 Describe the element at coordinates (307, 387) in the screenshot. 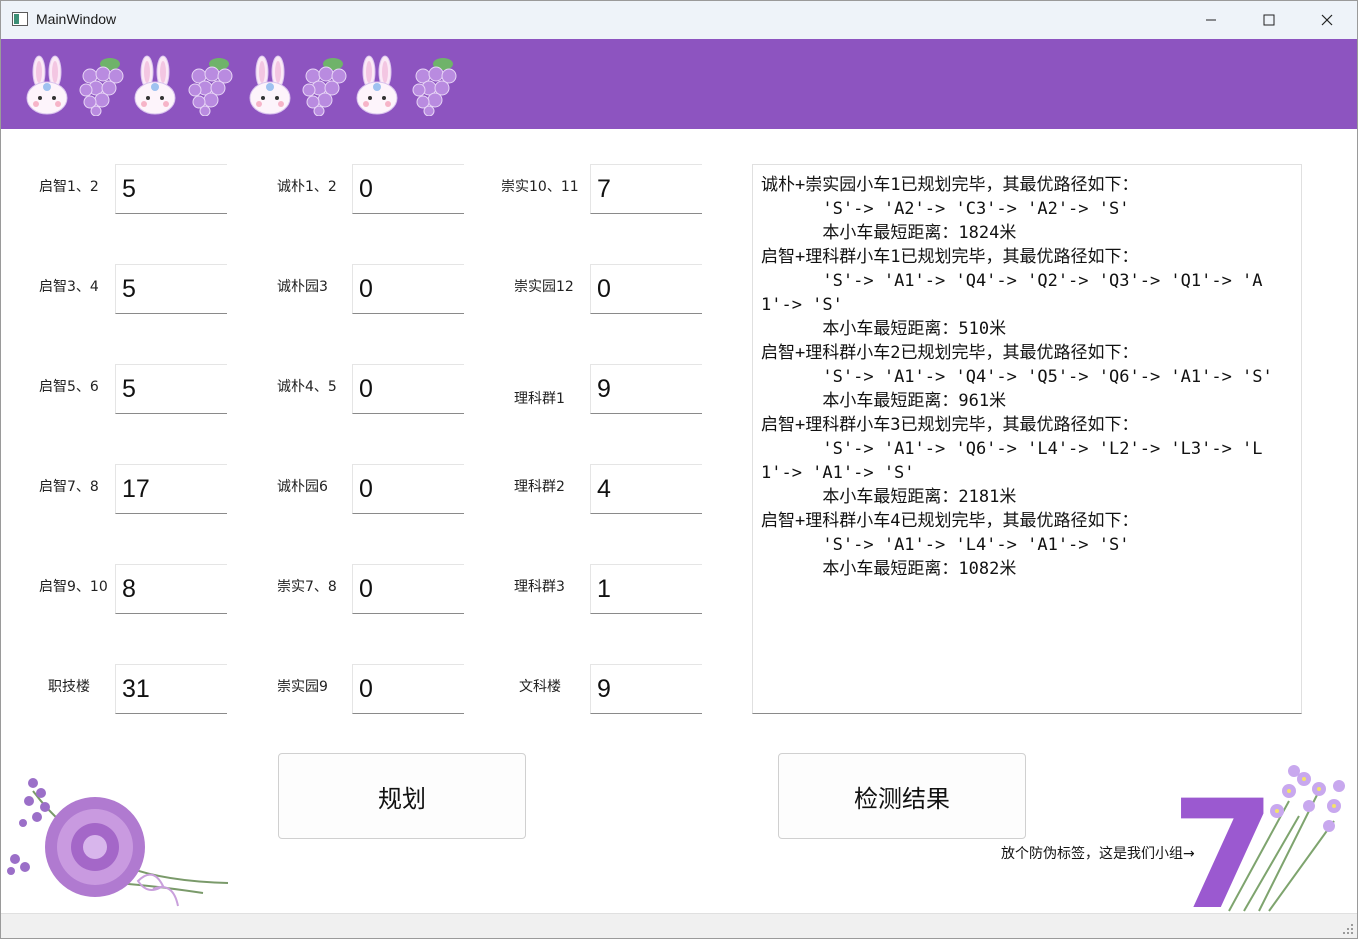

I see `field-label: 诚朴4、5` at that location.